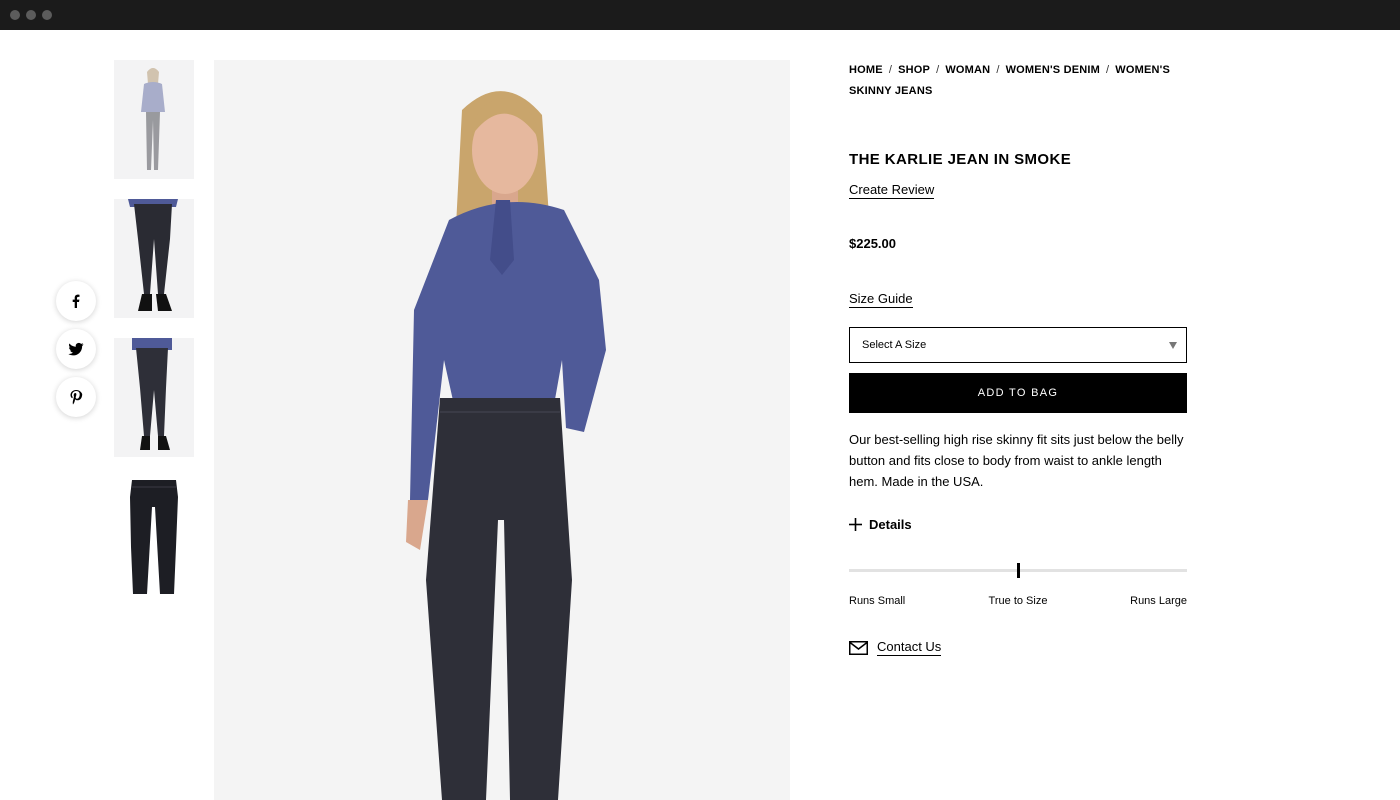 The height and width of the screenshot is (800, 1400). Describe the element at coordinates (154, 258) in the screenshot. I see `product-thumbnail-back` at that location.